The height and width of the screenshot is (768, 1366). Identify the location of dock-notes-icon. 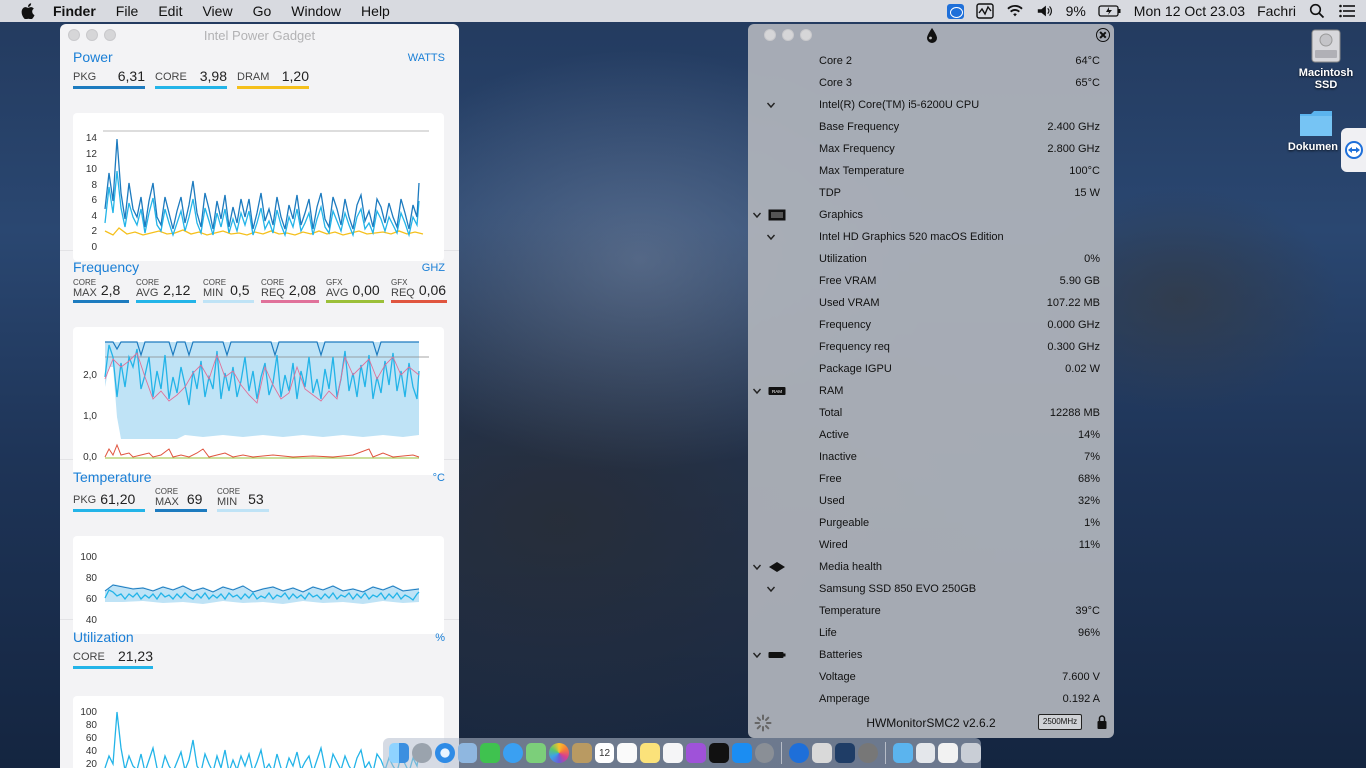
(581, 753).